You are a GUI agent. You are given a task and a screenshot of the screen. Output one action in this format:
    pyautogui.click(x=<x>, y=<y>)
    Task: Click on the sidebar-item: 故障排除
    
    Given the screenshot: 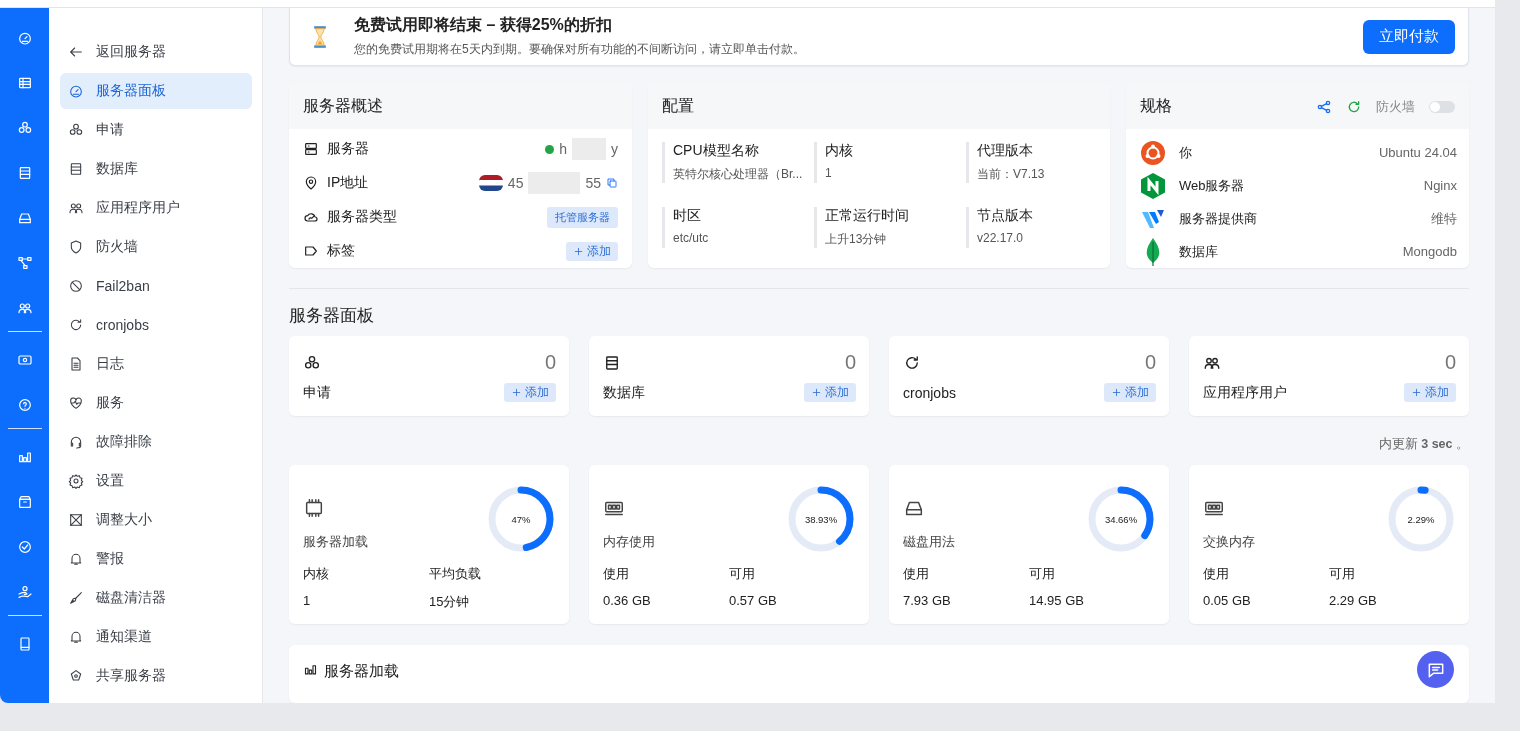 What is the action you would take?
    pyautogui.click(x=156, y=442)
    